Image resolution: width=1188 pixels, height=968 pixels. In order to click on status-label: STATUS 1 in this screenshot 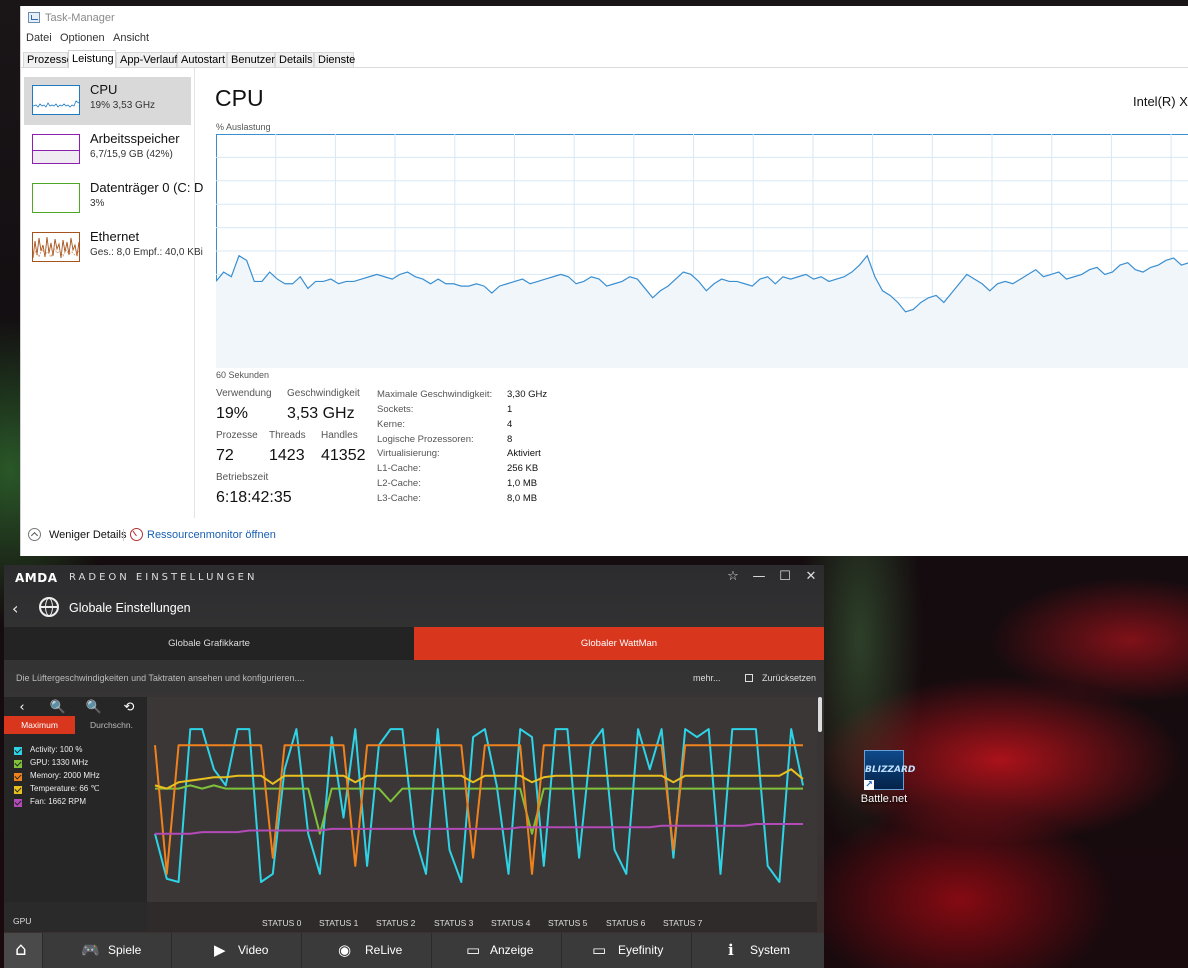, I will do `click(339, 923)`.